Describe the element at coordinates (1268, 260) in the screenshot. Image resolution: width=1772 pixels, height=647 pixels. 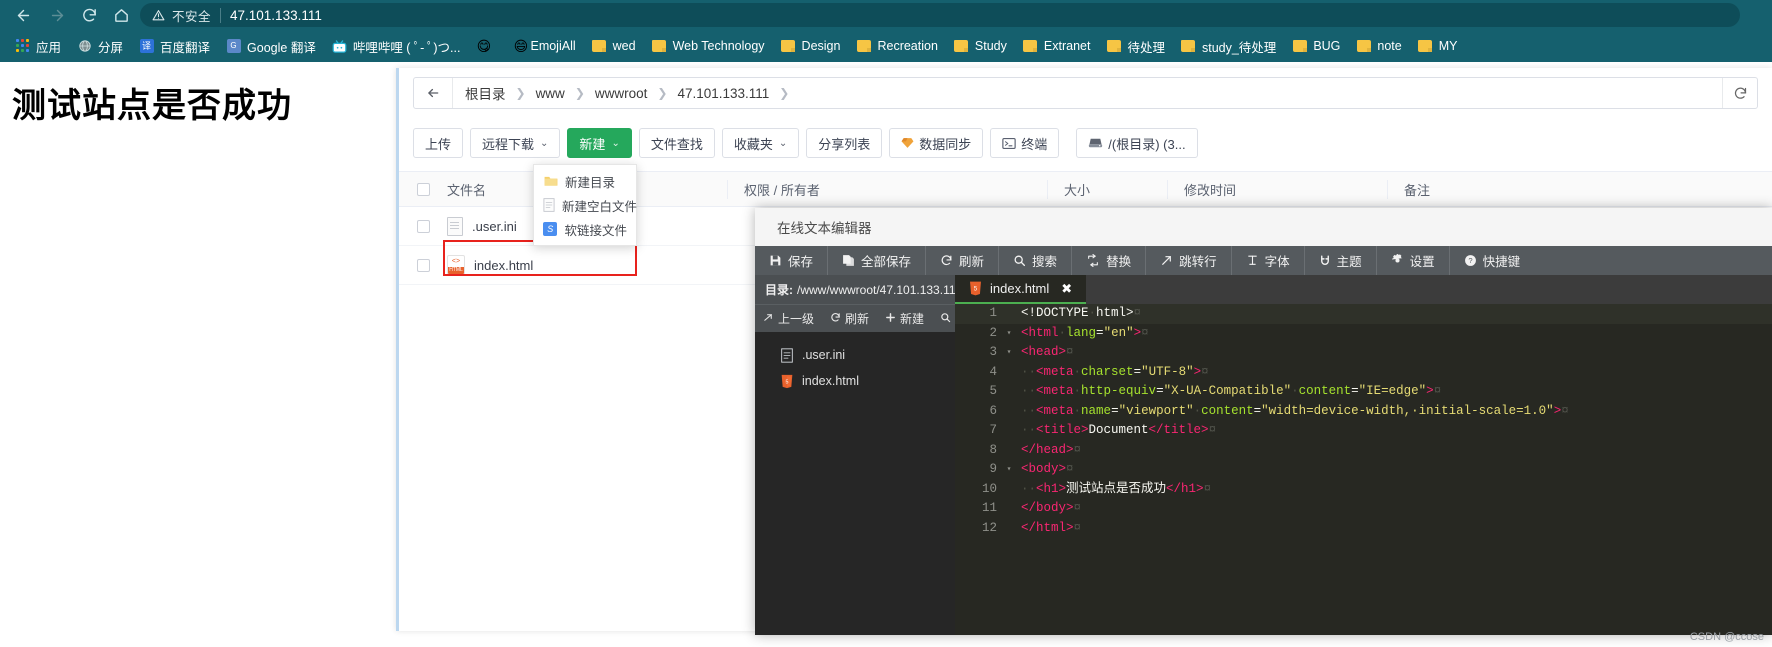
I see `editor-font-button: 字体` at that location.